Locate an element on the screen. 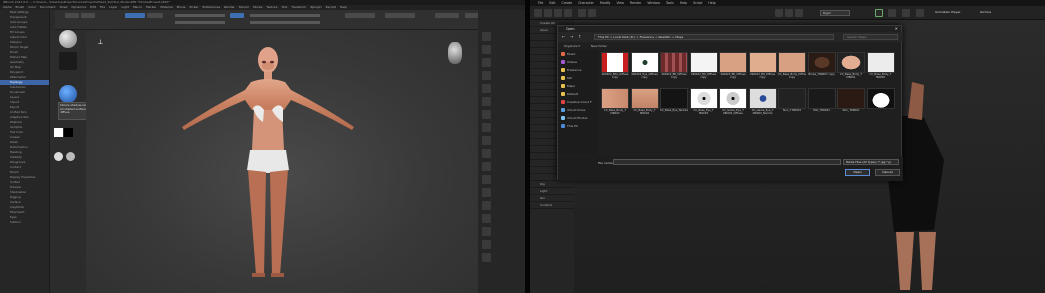 The width and height of the screenshot is (1045, 293). redo-icon is located at coordinates (592, 13).